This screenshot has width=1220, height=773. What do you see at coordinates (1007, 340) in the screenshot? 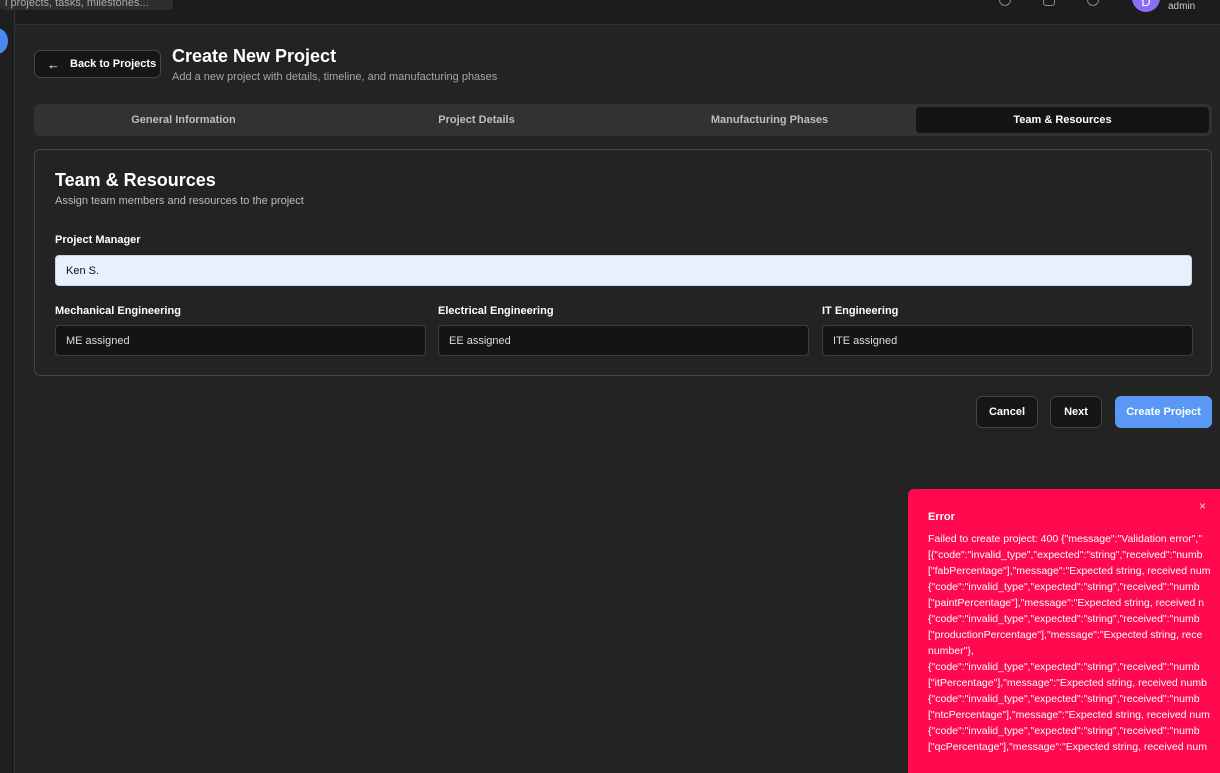
I see `it-engineering-field: ITE assigned` at bounding box center [1007, 340].